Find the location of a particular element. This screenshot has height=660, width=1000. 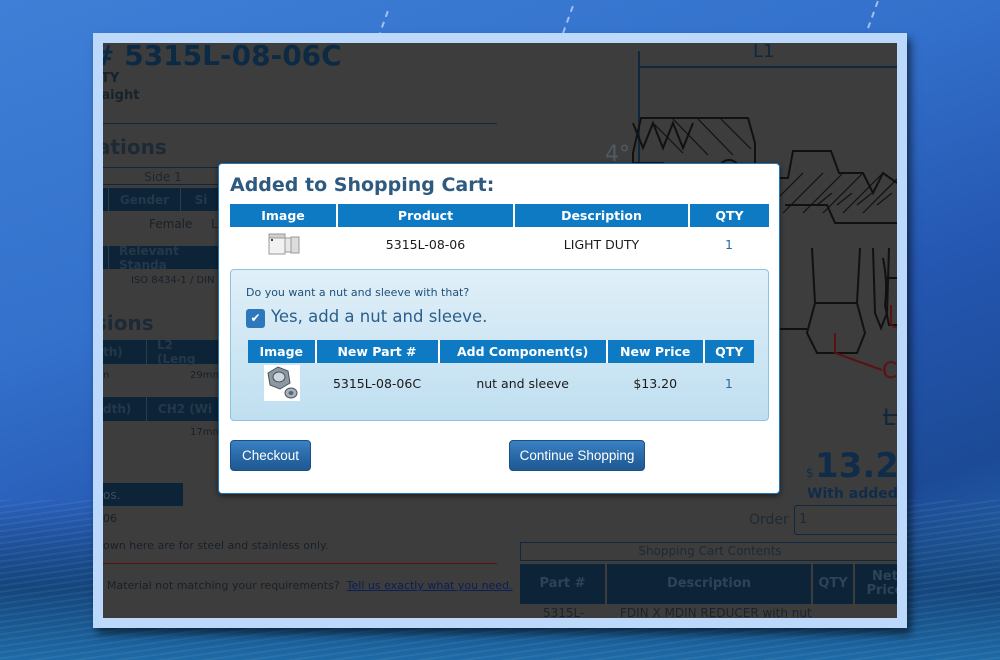

continue-shopping-button: Continue Shopping is located at coordinates (577, 455).